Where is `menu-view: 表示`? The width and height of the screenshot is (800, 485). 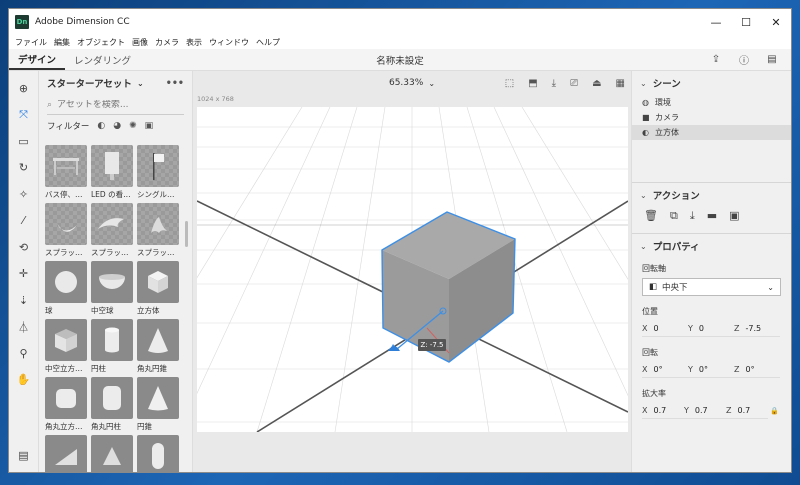
menu-view: 表示 is located at coordinates (194, 42).